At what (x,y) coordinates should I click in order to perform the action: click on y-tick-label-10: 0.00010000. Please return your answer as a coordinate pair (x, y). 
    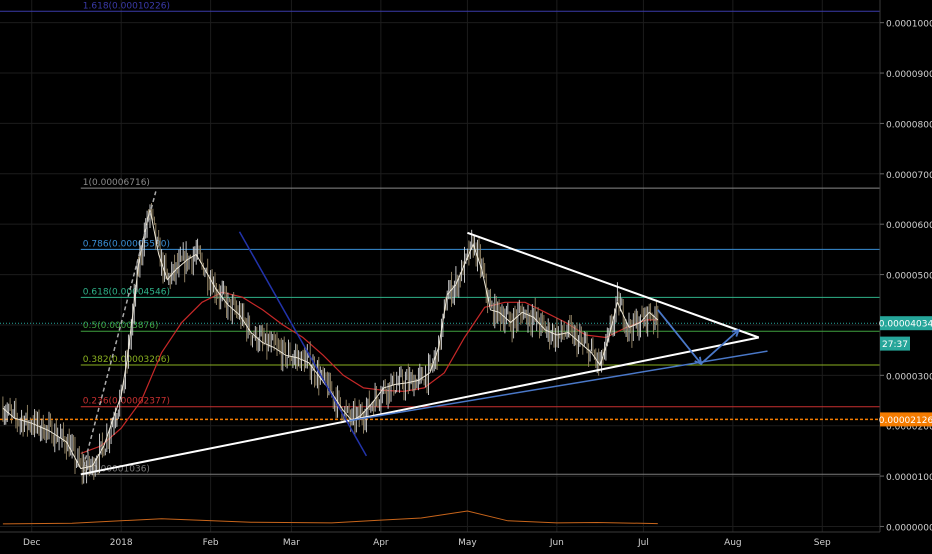
    Looking at the image, I should click on (909, 25).